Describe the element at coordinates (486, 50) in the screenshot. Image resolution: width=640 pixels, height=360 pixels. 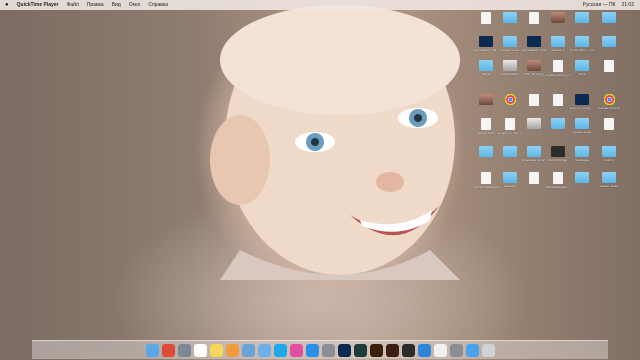
I see `desktop-item-label: сертификат-сайт.psd` at that location.